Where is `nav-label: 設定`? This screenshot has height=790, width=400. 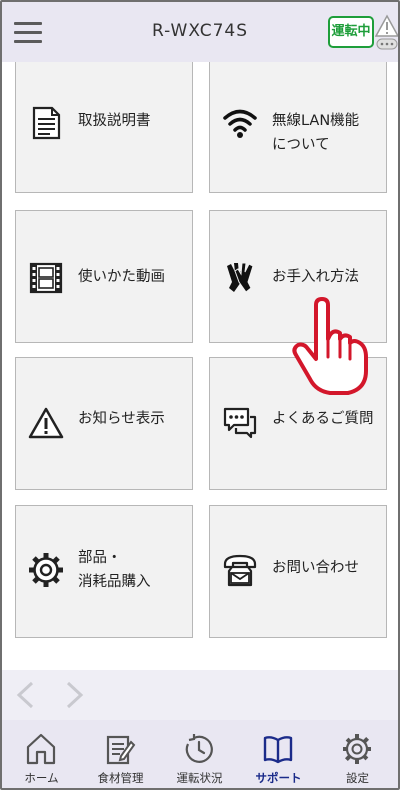 nav-label: 設定 is located at coordinates (357, 778).